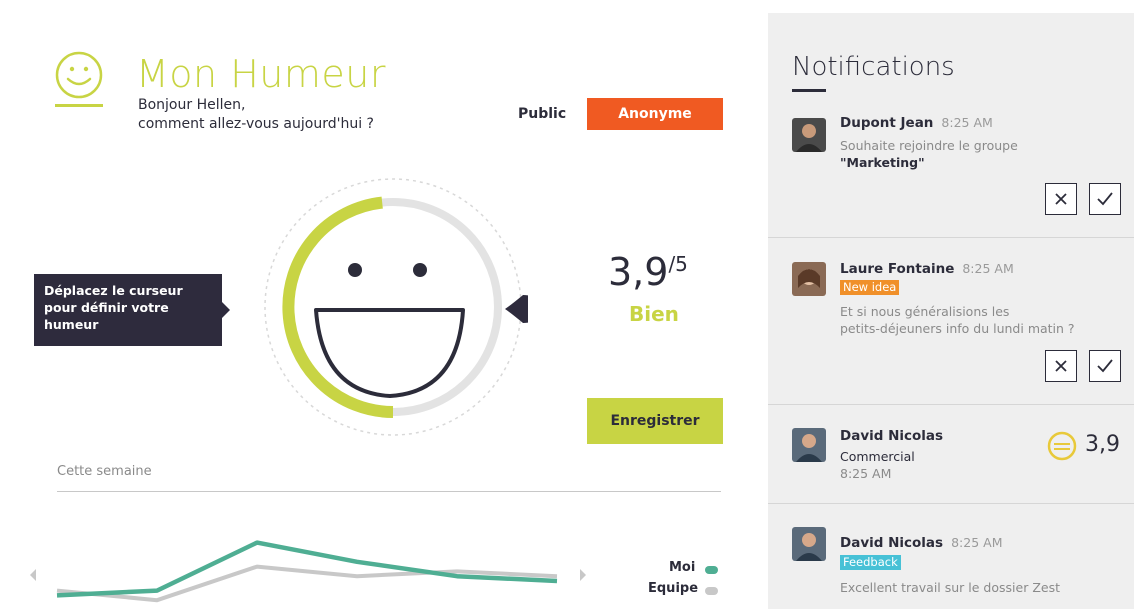 The height and width of the screenshot is (609, 1134). Describe the element at coordinates (711, 591) in the screenshot. I see `legend-equipe-swatch` at that location.